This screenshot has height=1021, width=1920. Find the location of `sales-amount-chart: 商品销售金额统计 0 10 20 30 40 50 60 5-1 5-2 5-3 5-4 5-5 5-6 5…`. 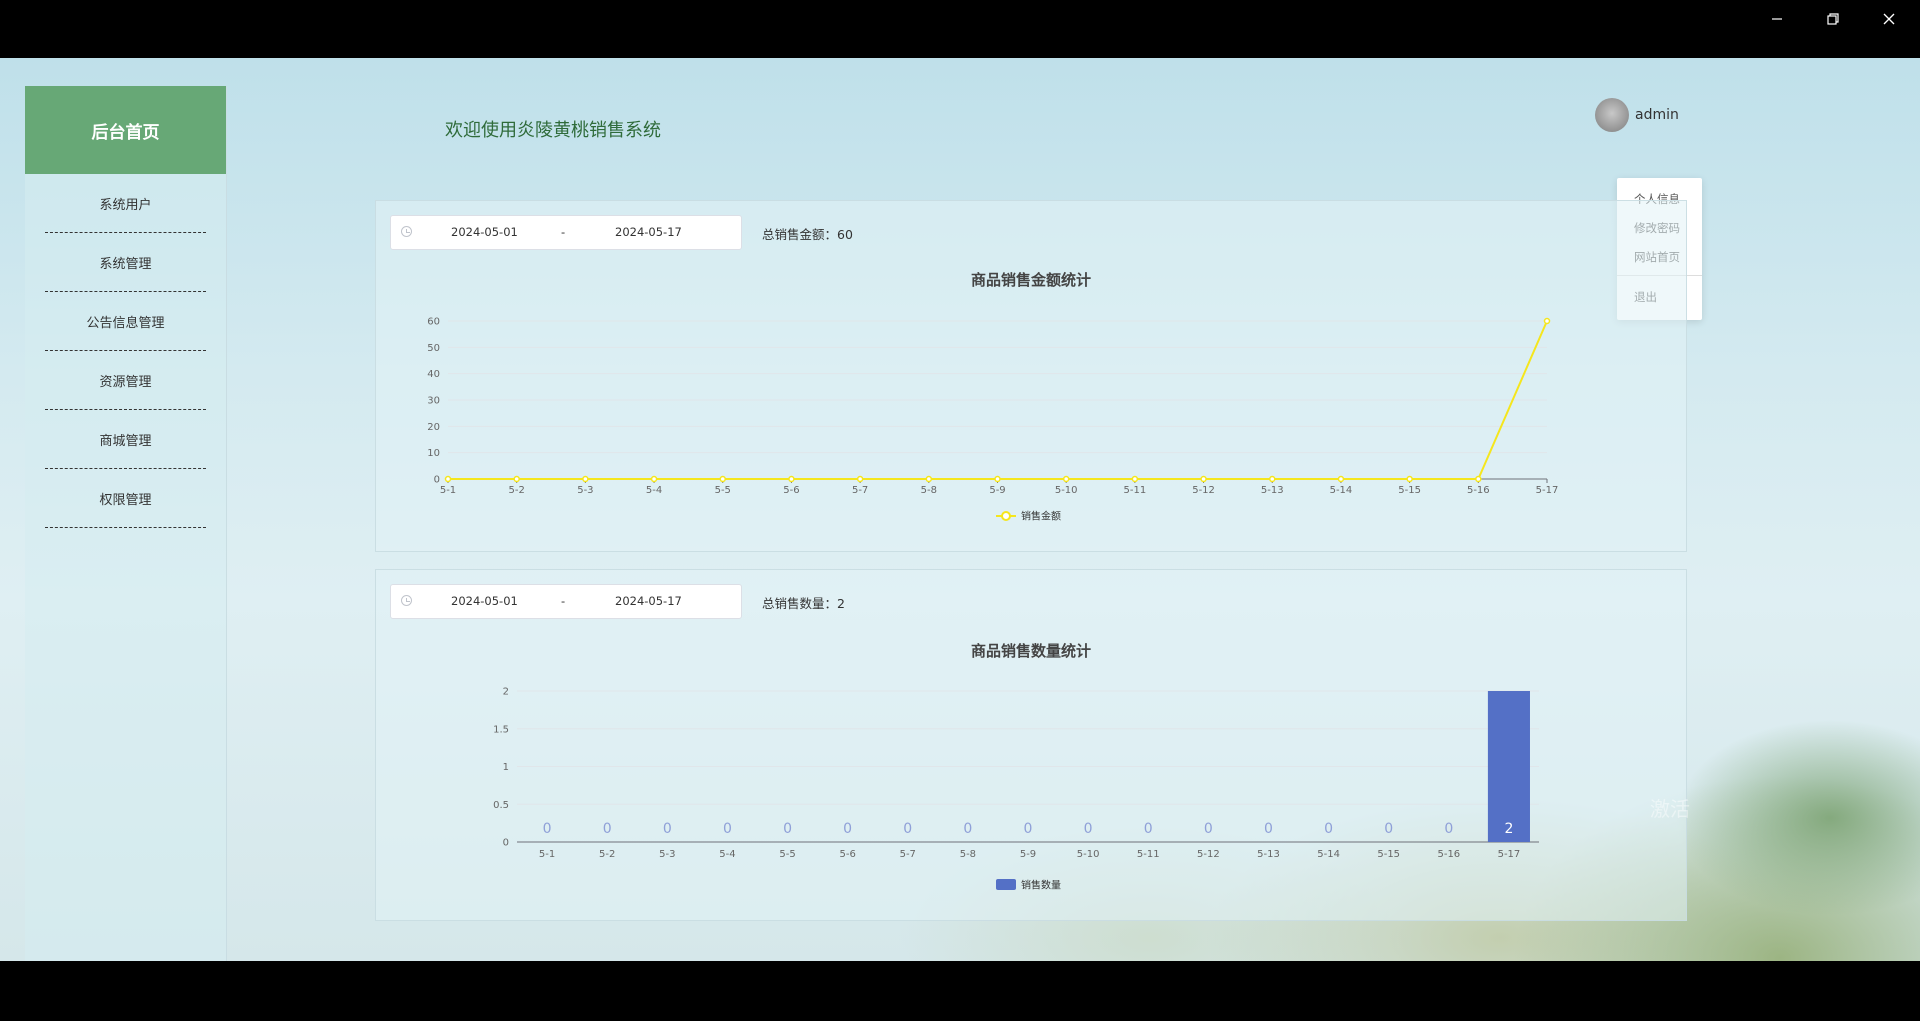

sales-amount-chart: 商品销售金额统计 0 10 20 30 40 50 60 5-1 5-2 5-3 5-4 5-5 5-6 5… is located at coordinates (993, 397).